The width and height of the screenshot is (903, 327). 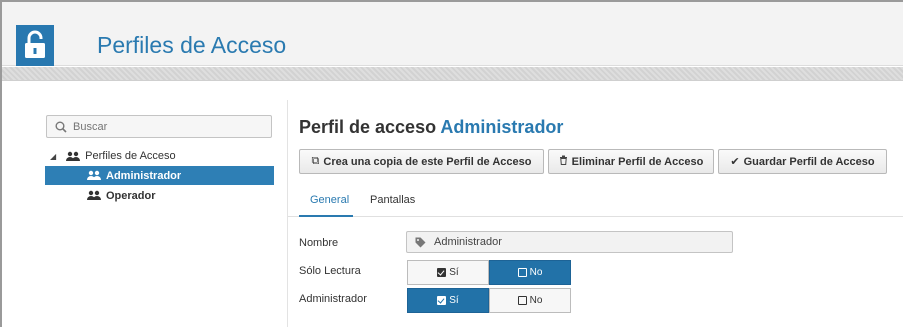 What do you see at coordinates (468, 242) in the screenshot?
I see `nombre-value: Administrador` at bounding box center [468, 242].